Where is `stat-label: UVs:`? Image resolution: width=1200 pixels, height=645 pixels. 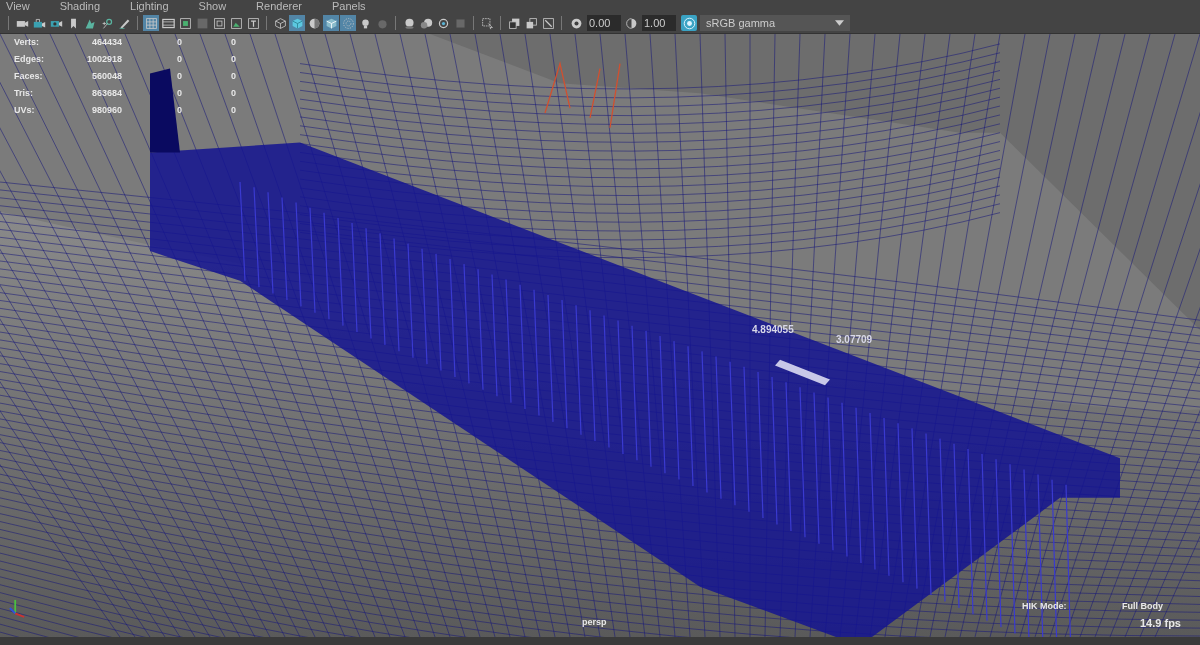
stat-label: UVs: is located at coordinates (25, 110).